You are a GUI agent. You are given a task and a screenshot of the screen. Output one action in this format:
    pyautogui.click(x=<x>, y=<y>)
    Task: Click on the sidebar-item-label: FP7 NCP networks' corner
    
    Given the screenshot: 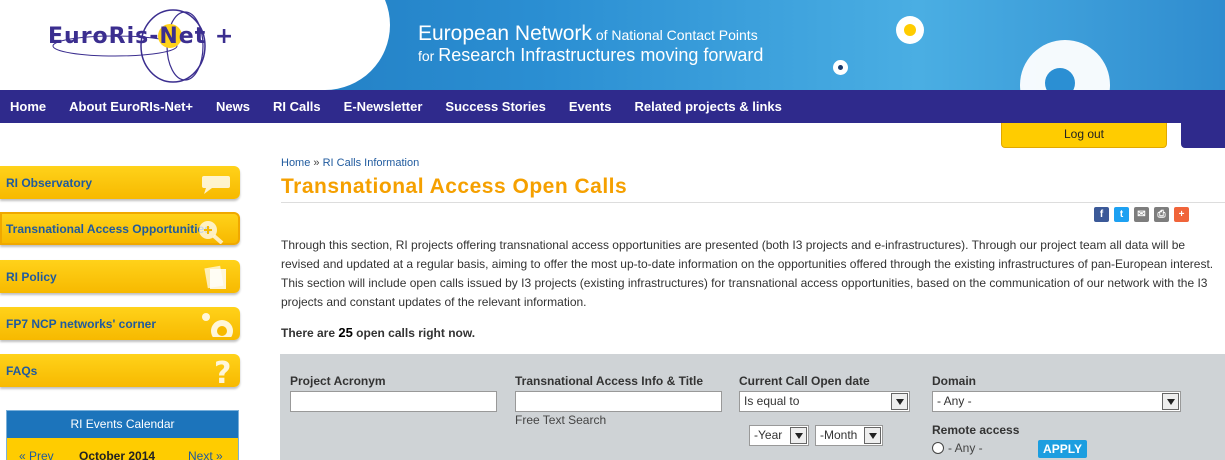 What is the action you would take?
    pyautogui.click(x=81, y=324)
    